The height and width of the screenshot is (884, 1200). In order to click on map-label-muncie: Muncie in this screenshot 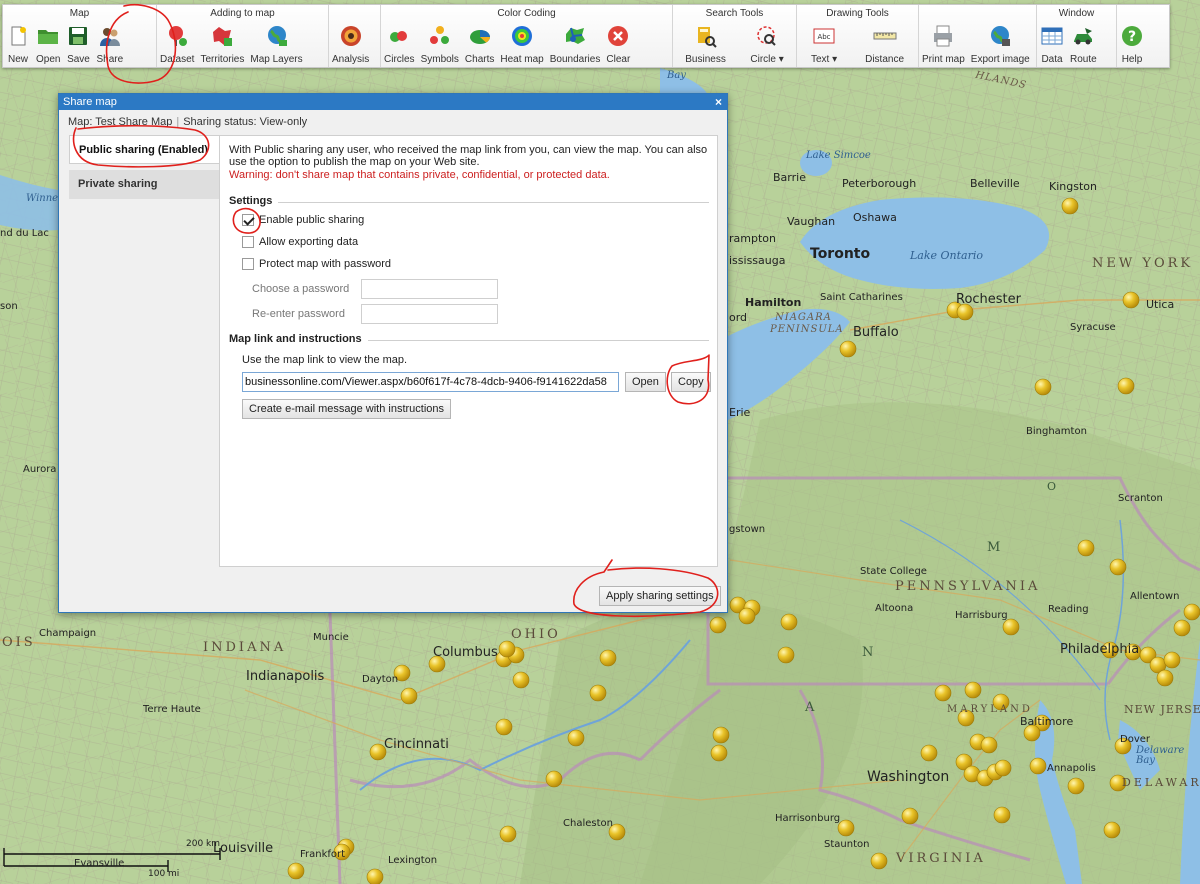, I will do `click(331, 637)`.